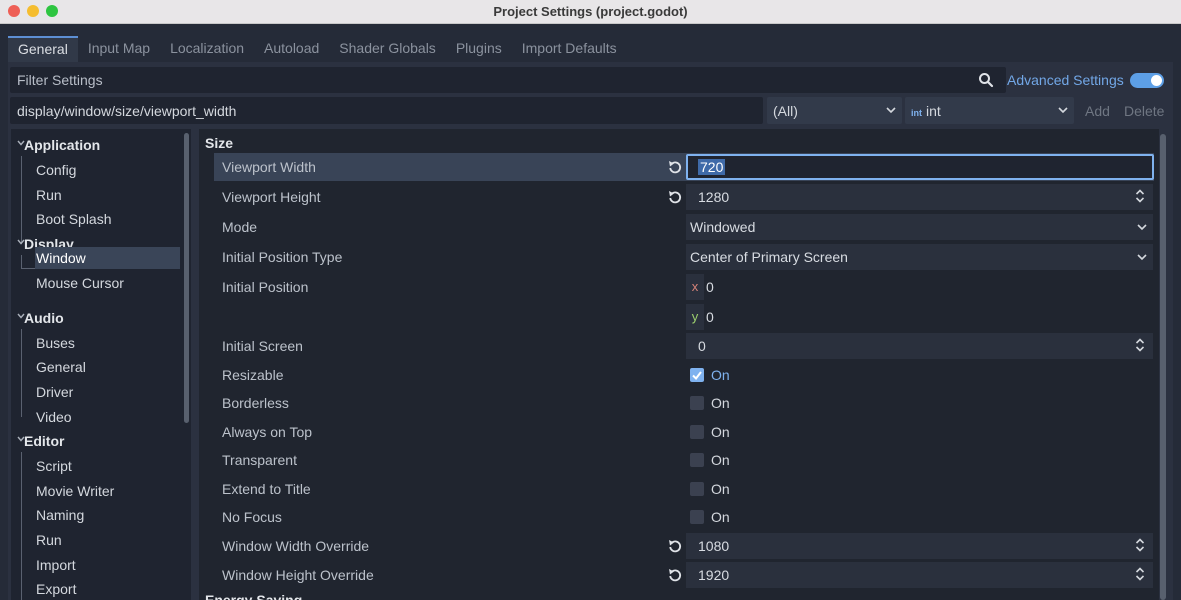 The image size is (1181, 600). I want to click on tree-item-movie-writer: Movie Writer, so click(75, 491).